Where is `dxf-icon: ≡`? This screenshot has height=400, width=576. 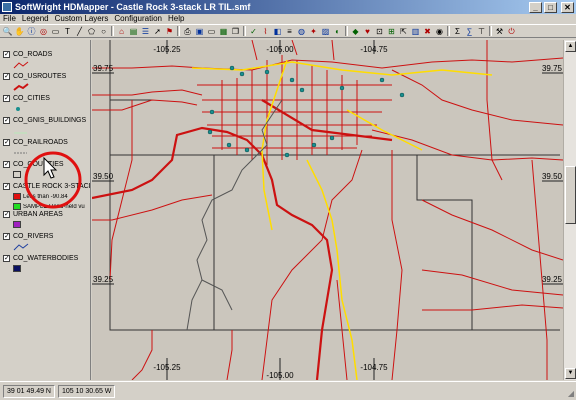 dxf-icon: ≡ is located at coordinates (289, 31).